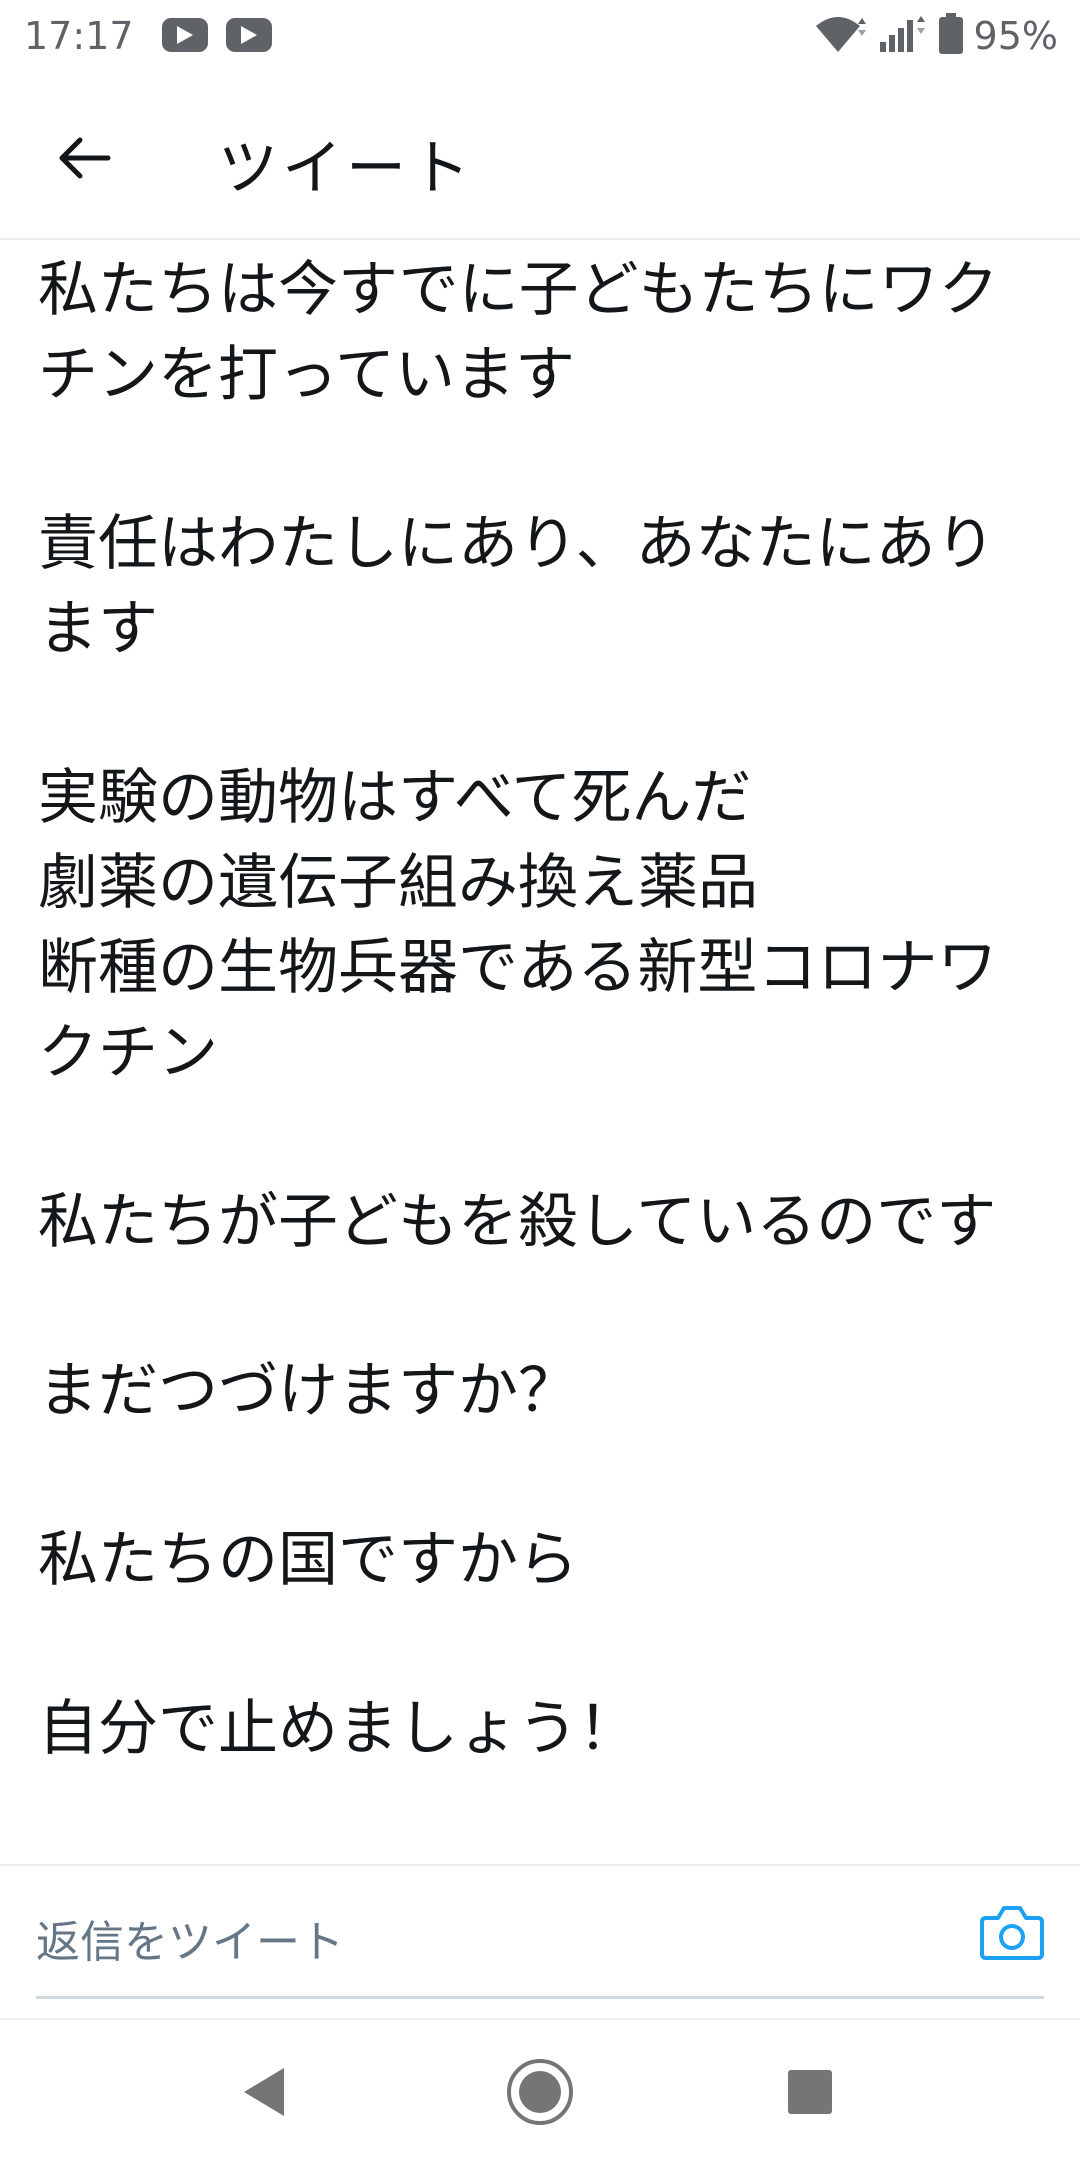 This screenshot has width=1080, height=2162. I want to click on app-header: ツイート, so click(540, 160).